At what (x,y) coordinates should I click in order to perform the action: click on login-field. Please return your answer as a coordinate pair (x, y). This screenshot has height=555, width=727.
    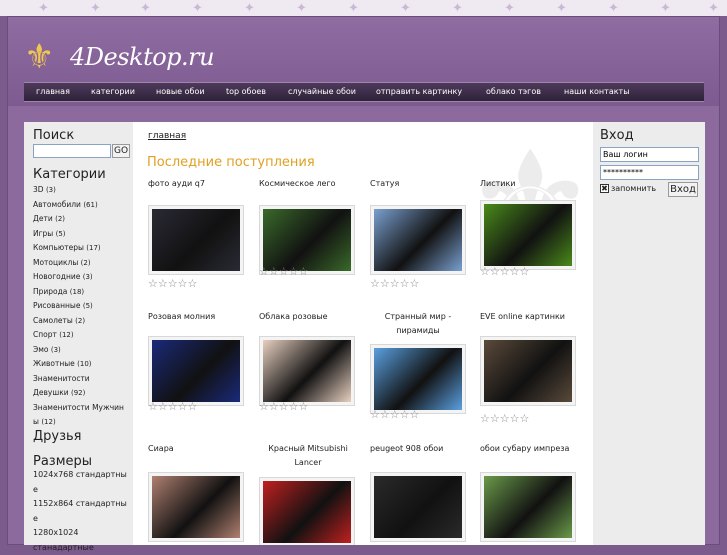
    Looking at the image, I should click on (649, 154).